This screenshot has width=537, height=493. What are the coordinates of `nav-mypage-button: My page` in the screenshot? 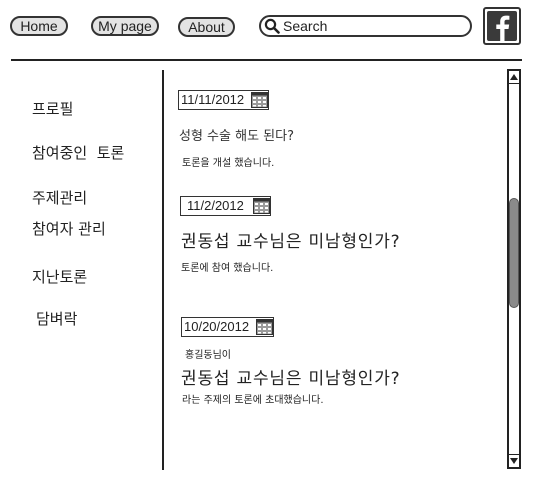 It's located at (125, 26).